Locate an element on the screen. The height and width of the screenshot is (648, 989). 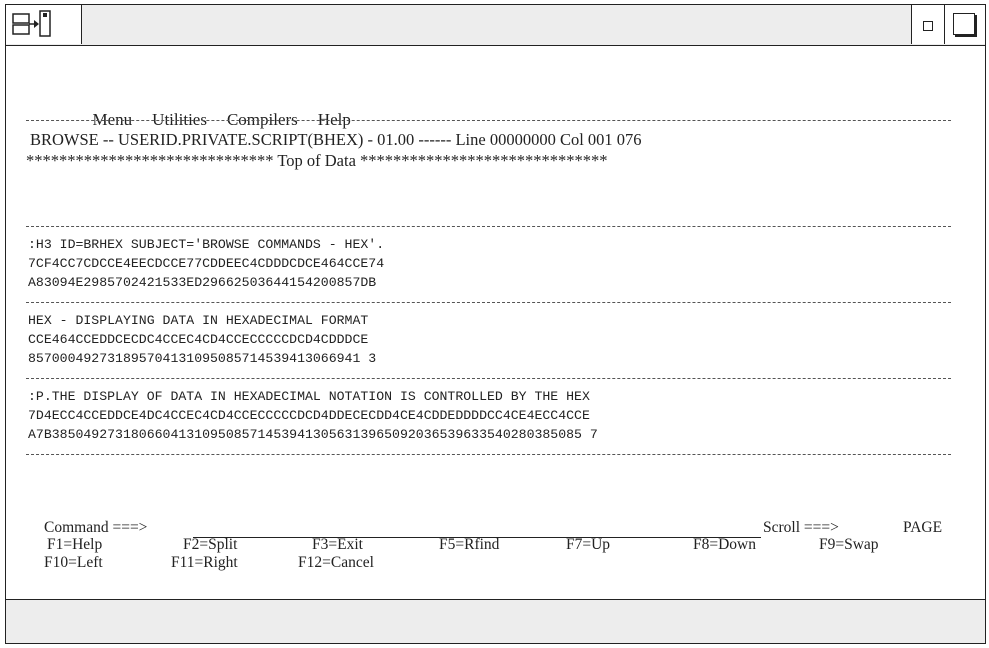
fkey-f2-split: F2=Split is located at coordinates (210, 545).